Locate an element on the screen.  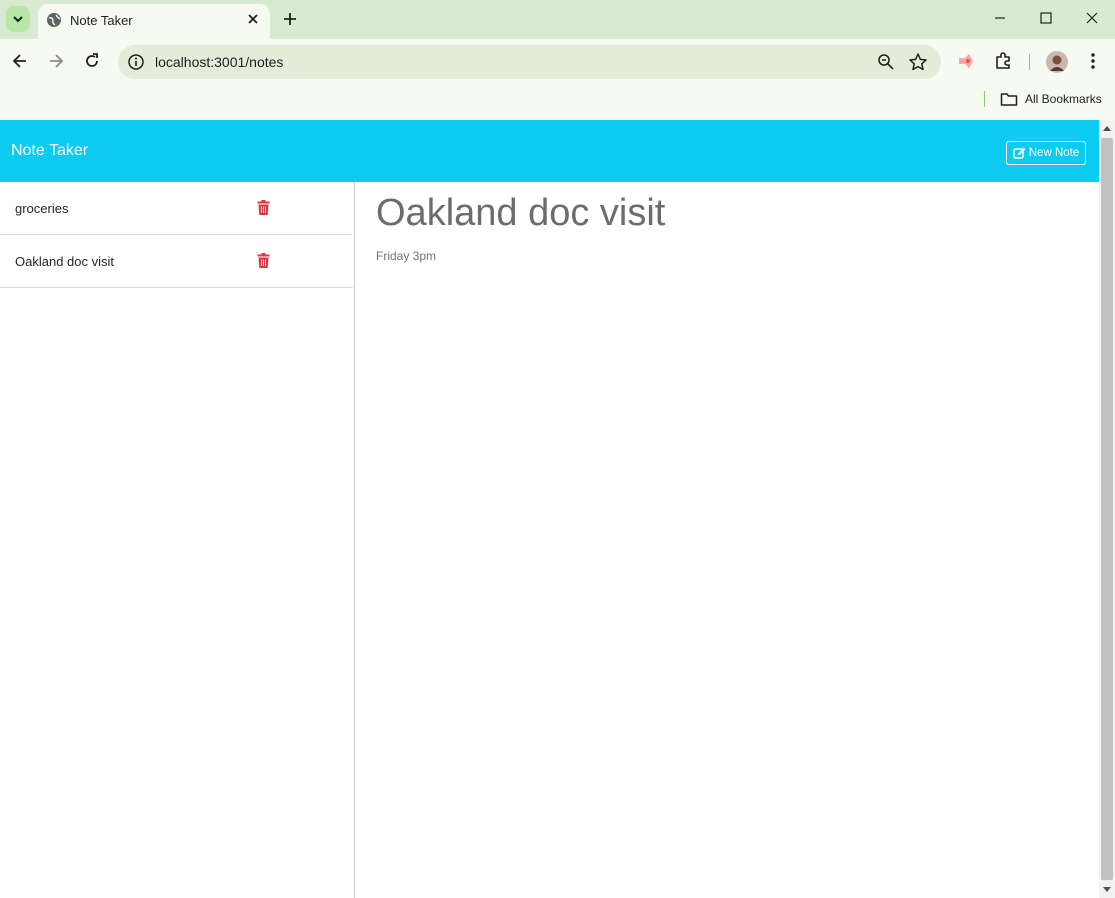
edit-icon is located at coordinates (1019, 153).